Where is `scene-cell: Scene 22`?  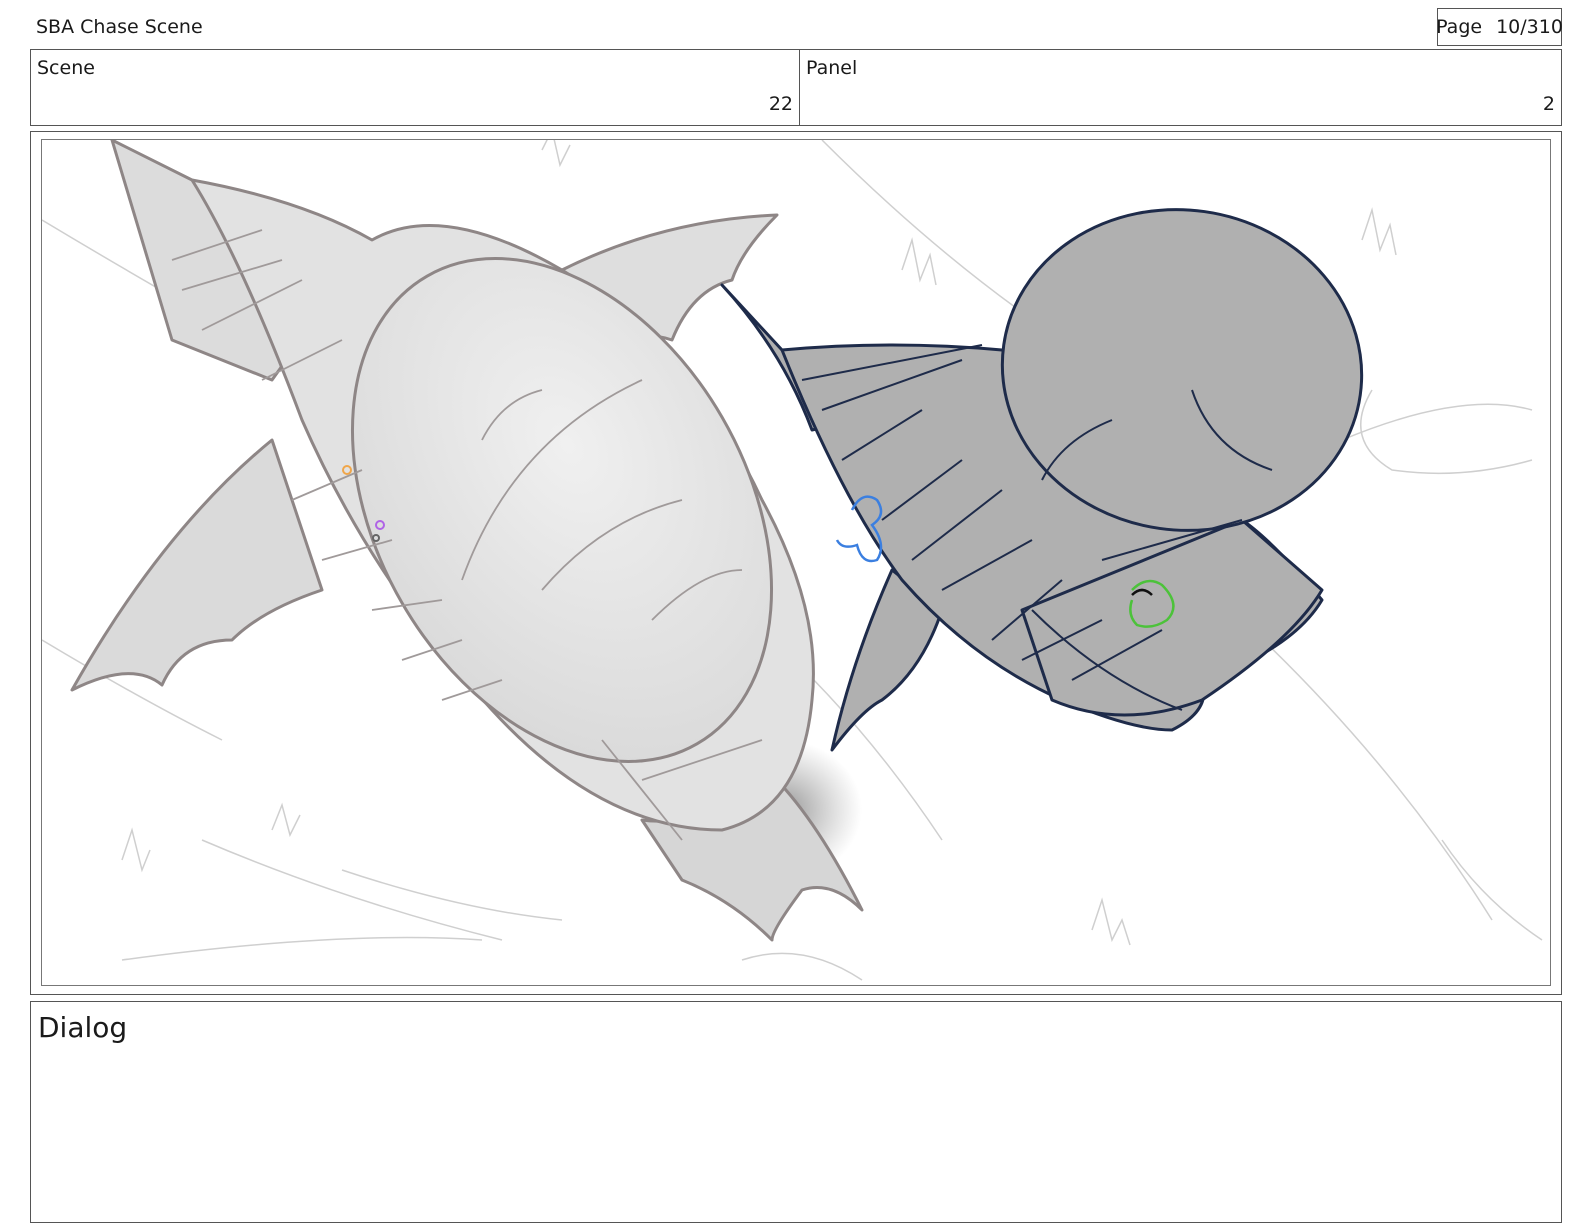 scene-cell: Scene 22 is located at coordinates (415, 87).